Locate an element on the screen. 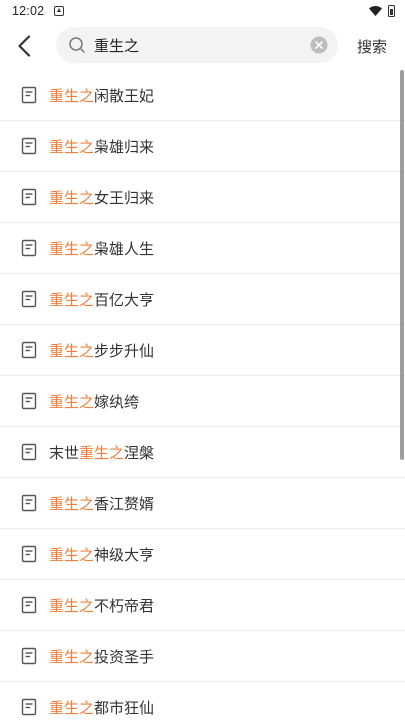 The width and height of the screenshot is (405, 720). result-title-suffix: 神级大亨 is located at coordinates (124, 554).